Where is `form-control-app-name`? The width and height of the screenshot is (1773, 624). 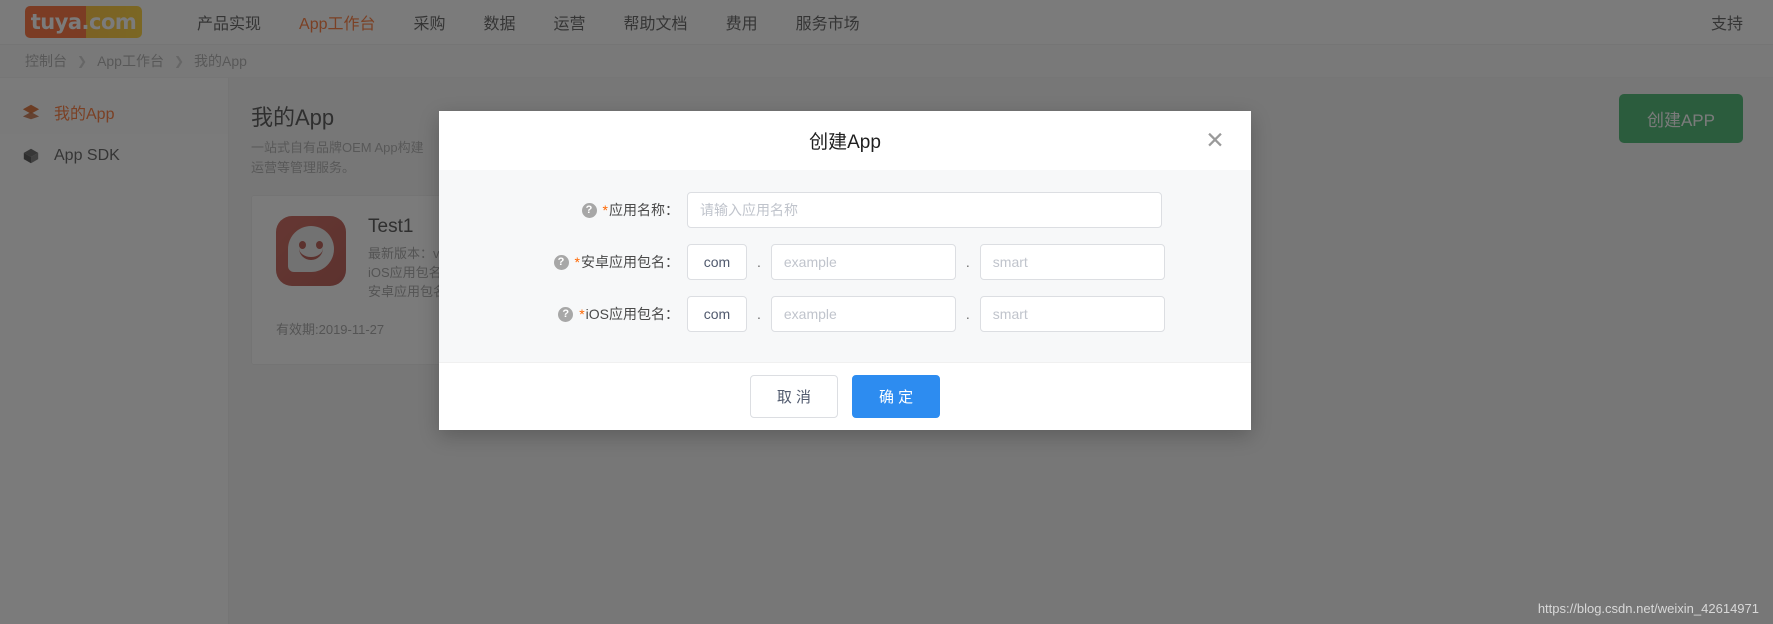
form-control-app-name is located at coordinates (924, 210).